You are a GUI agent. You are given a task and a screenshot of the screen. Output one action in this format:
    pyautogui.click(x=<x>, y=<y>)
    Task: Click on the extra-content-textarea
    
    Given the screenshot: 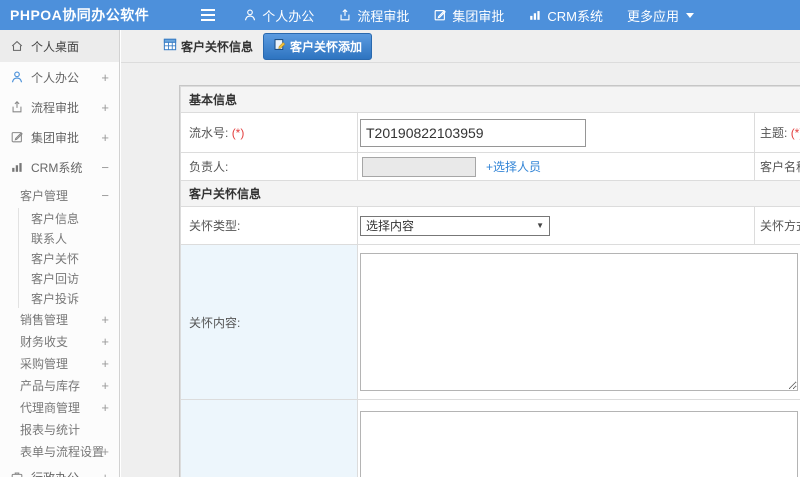 What is the action you would take?
    pyautogui.click(x=579, y=444)
    